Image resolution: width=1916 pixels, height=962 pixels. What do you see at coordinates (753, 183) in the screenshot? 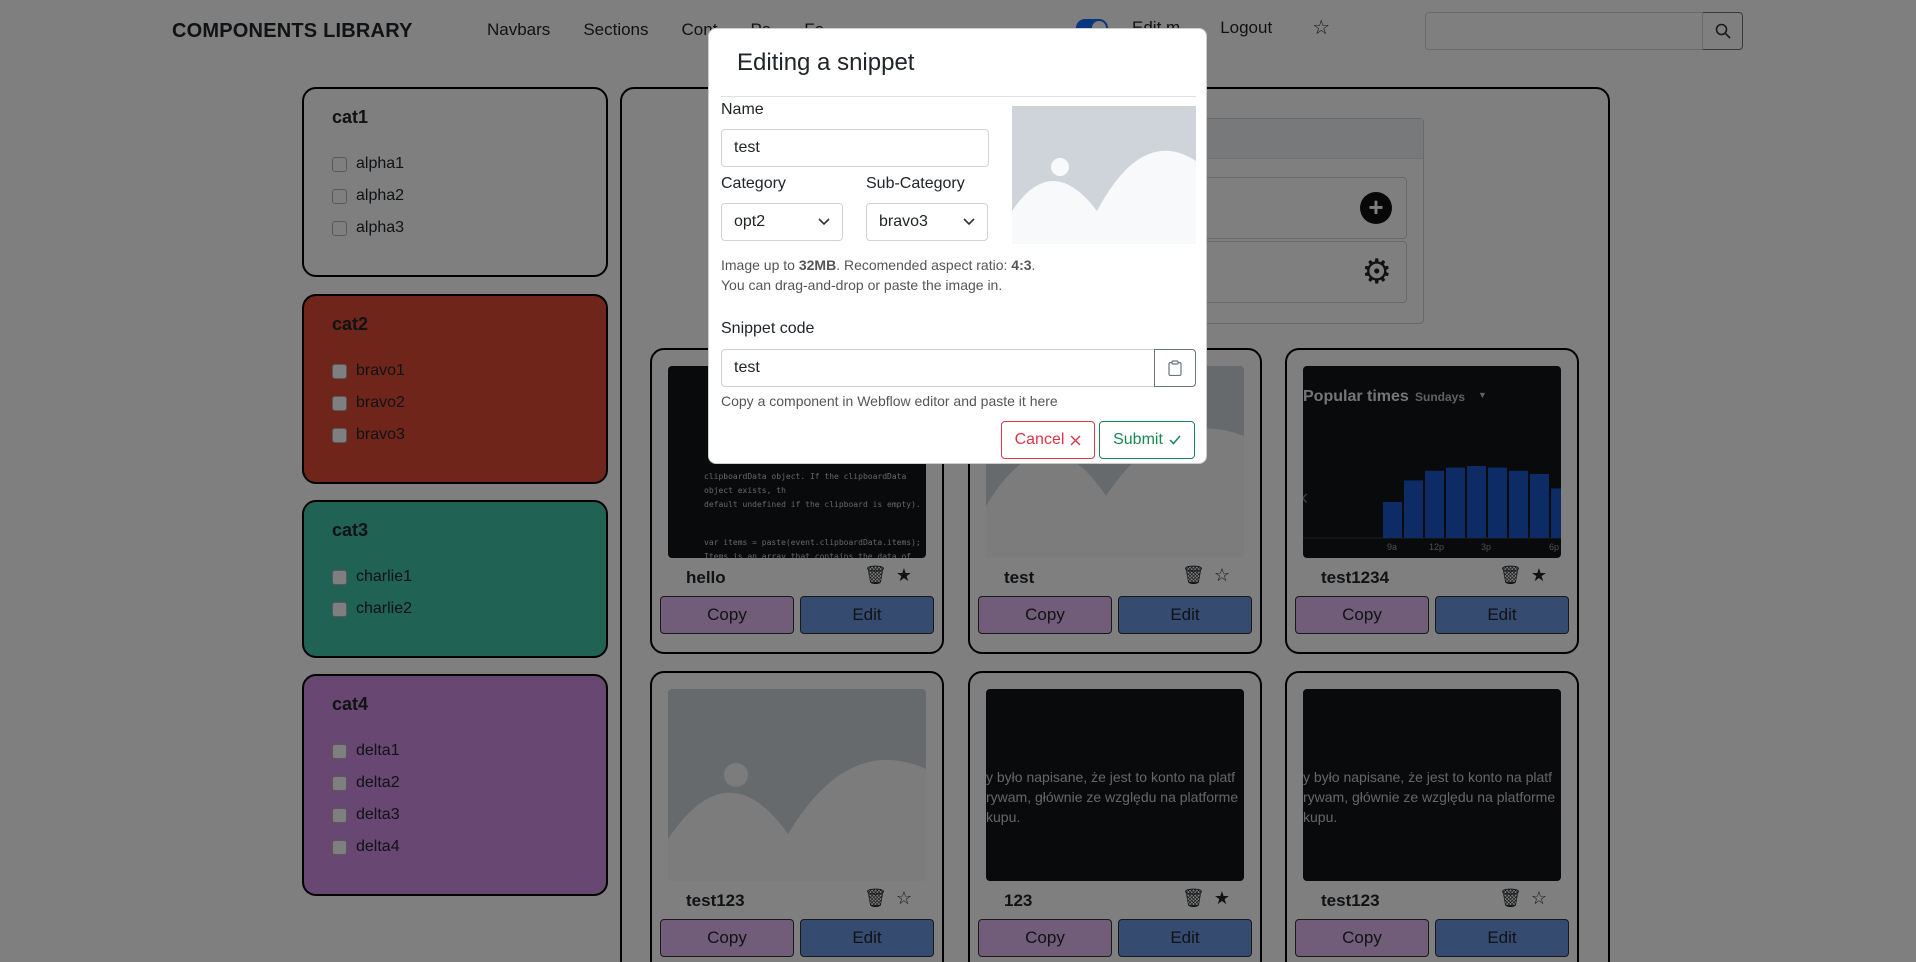
I see `category-label: Category` at bounding box center [753, 183].